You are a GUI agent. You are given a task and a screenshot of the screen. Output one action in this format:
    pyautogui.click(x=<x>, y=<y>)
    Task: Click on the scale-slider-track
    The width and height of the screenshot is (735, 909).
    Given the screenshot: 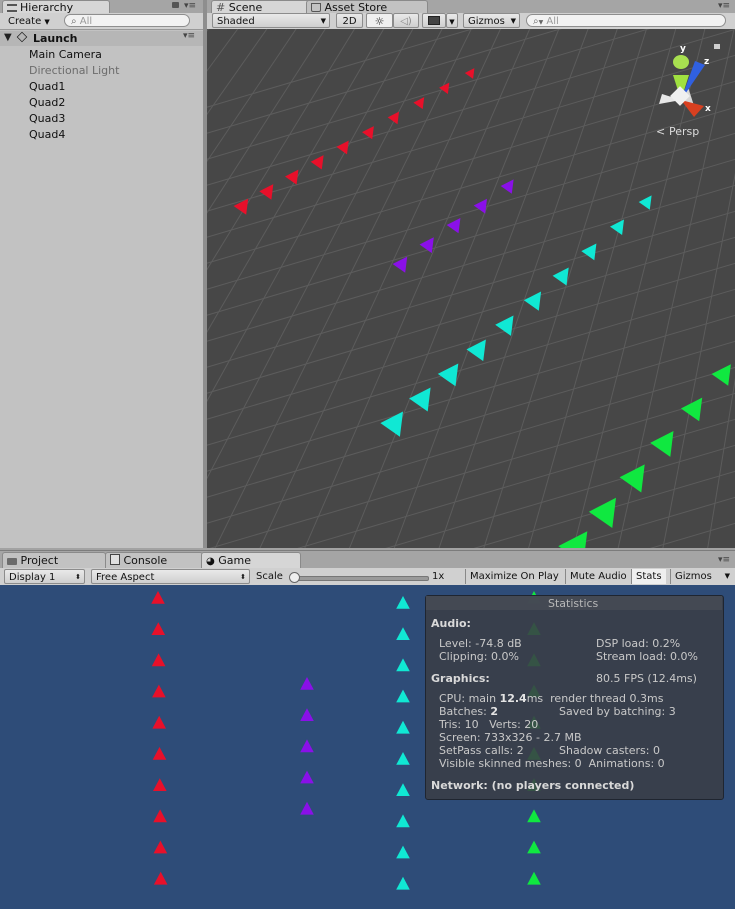 What is the action you would take?
    pyautogui.click(x=360, y=578)
    